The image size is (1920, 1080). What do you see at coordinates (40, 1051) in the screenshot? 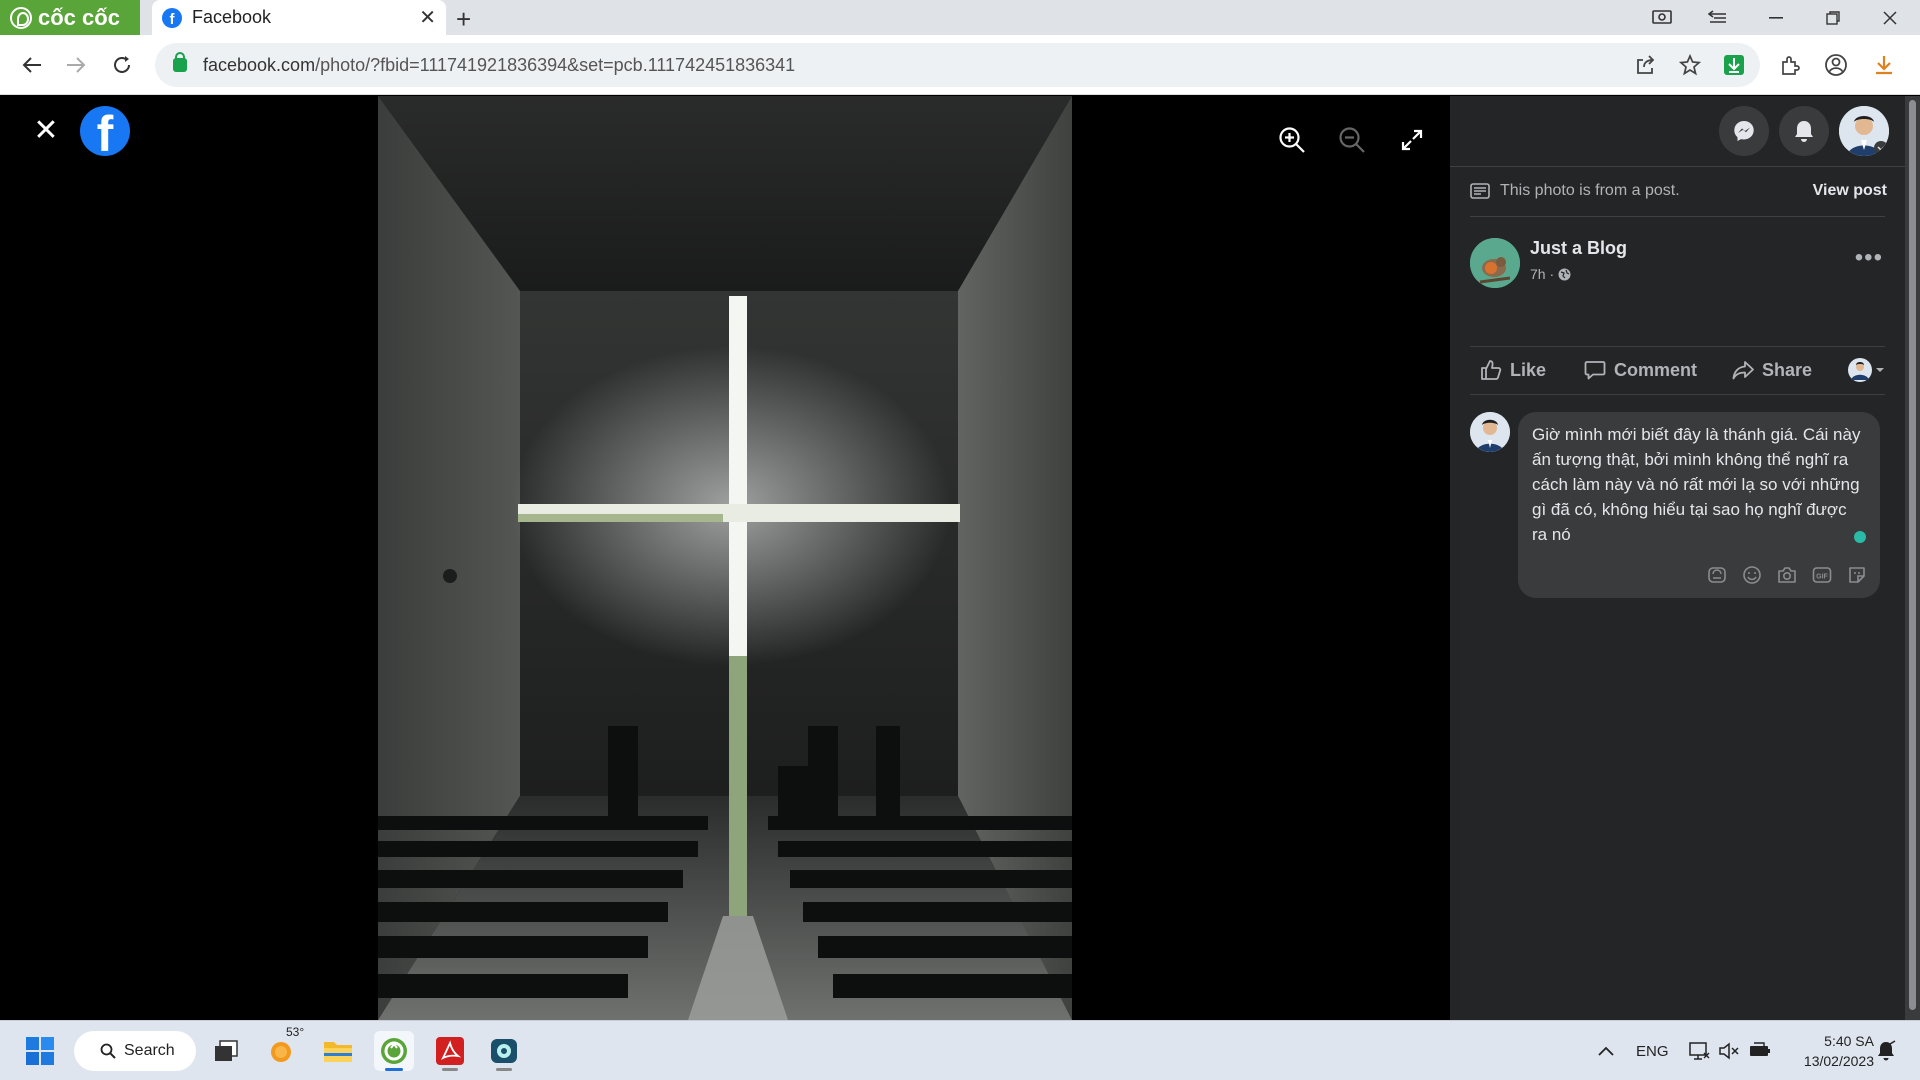
I see `windows-start-icon` at bounding box center [40, 1051].